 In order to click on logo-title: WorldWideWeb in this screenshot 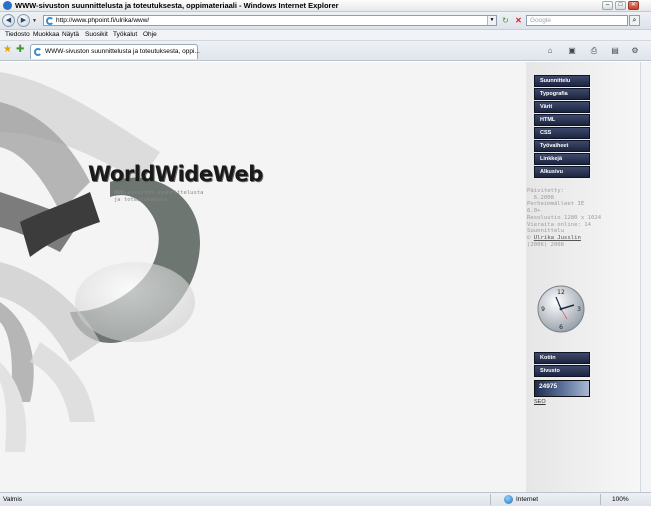, I will do `click(175, 174)`.